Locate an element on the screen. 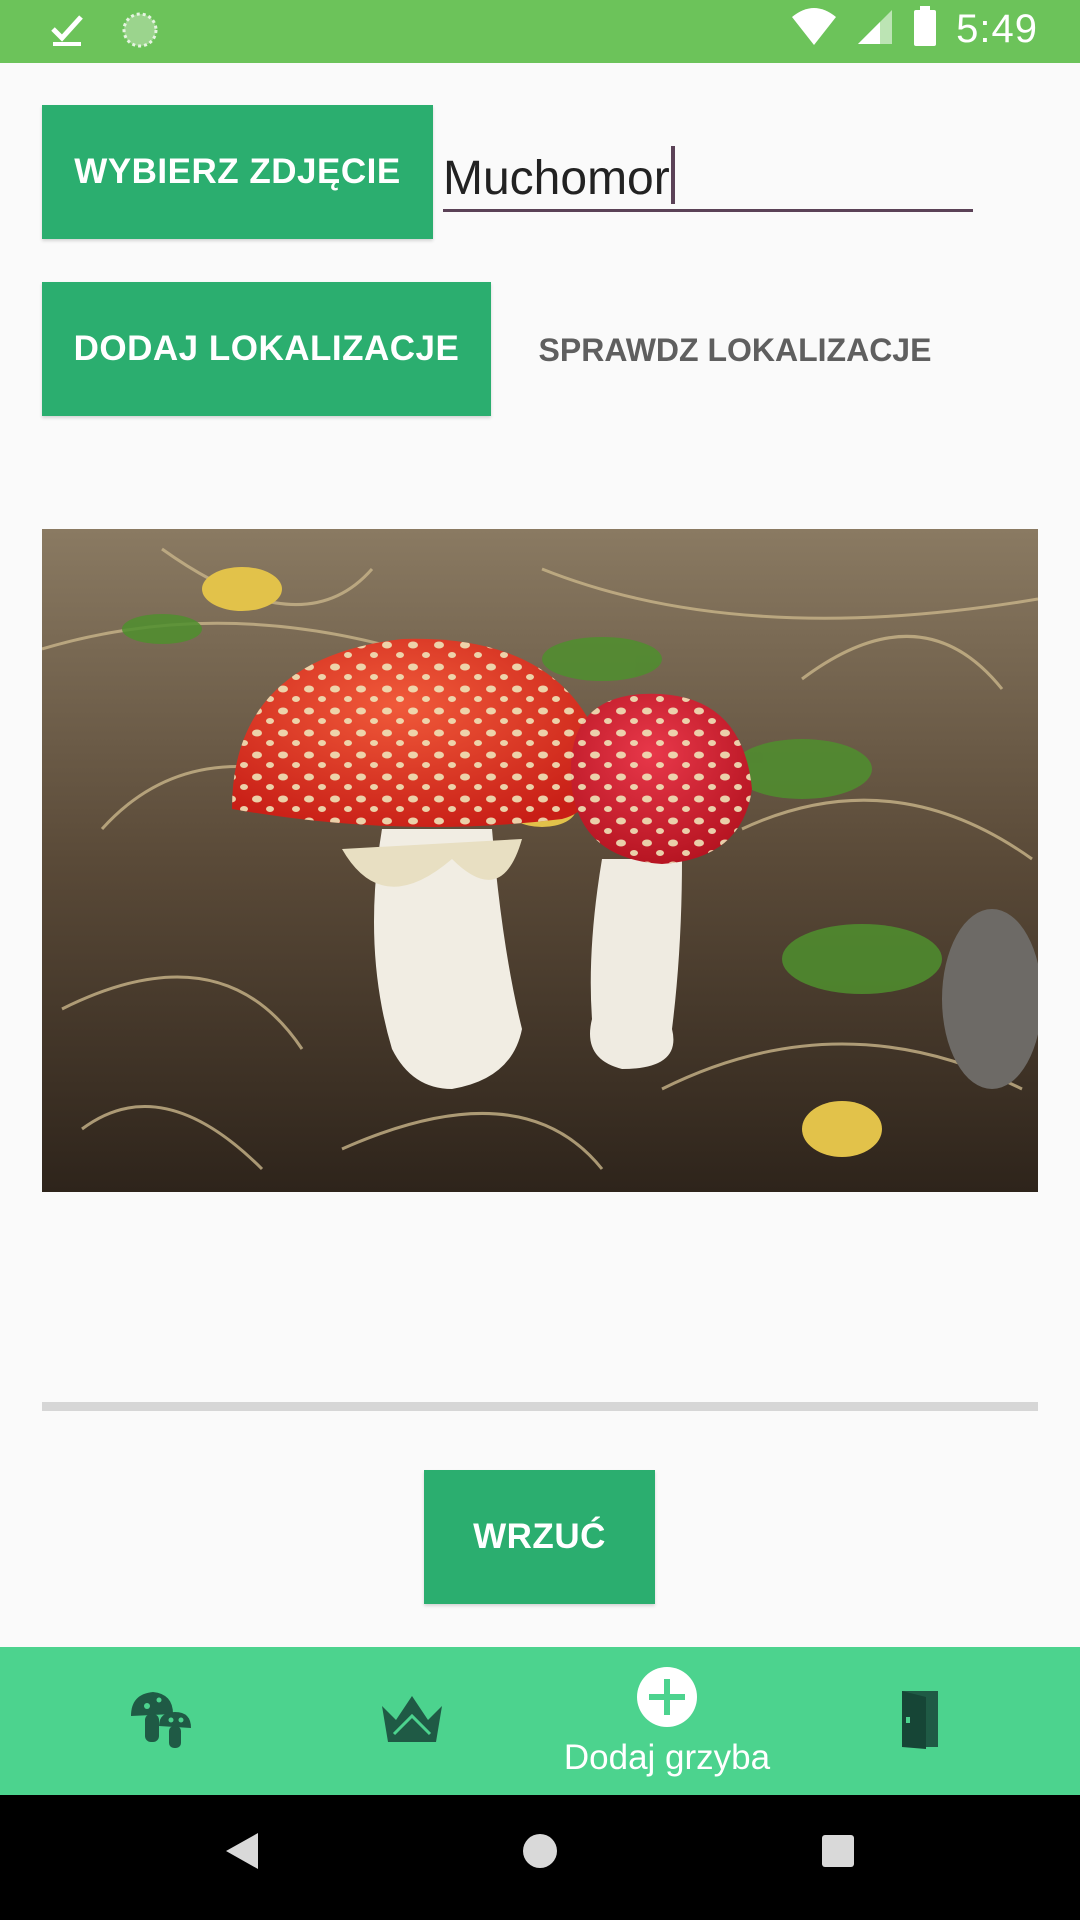  nav-label-add-mushroom: Dodaj grzyba is located at coordinates (667, 1757).